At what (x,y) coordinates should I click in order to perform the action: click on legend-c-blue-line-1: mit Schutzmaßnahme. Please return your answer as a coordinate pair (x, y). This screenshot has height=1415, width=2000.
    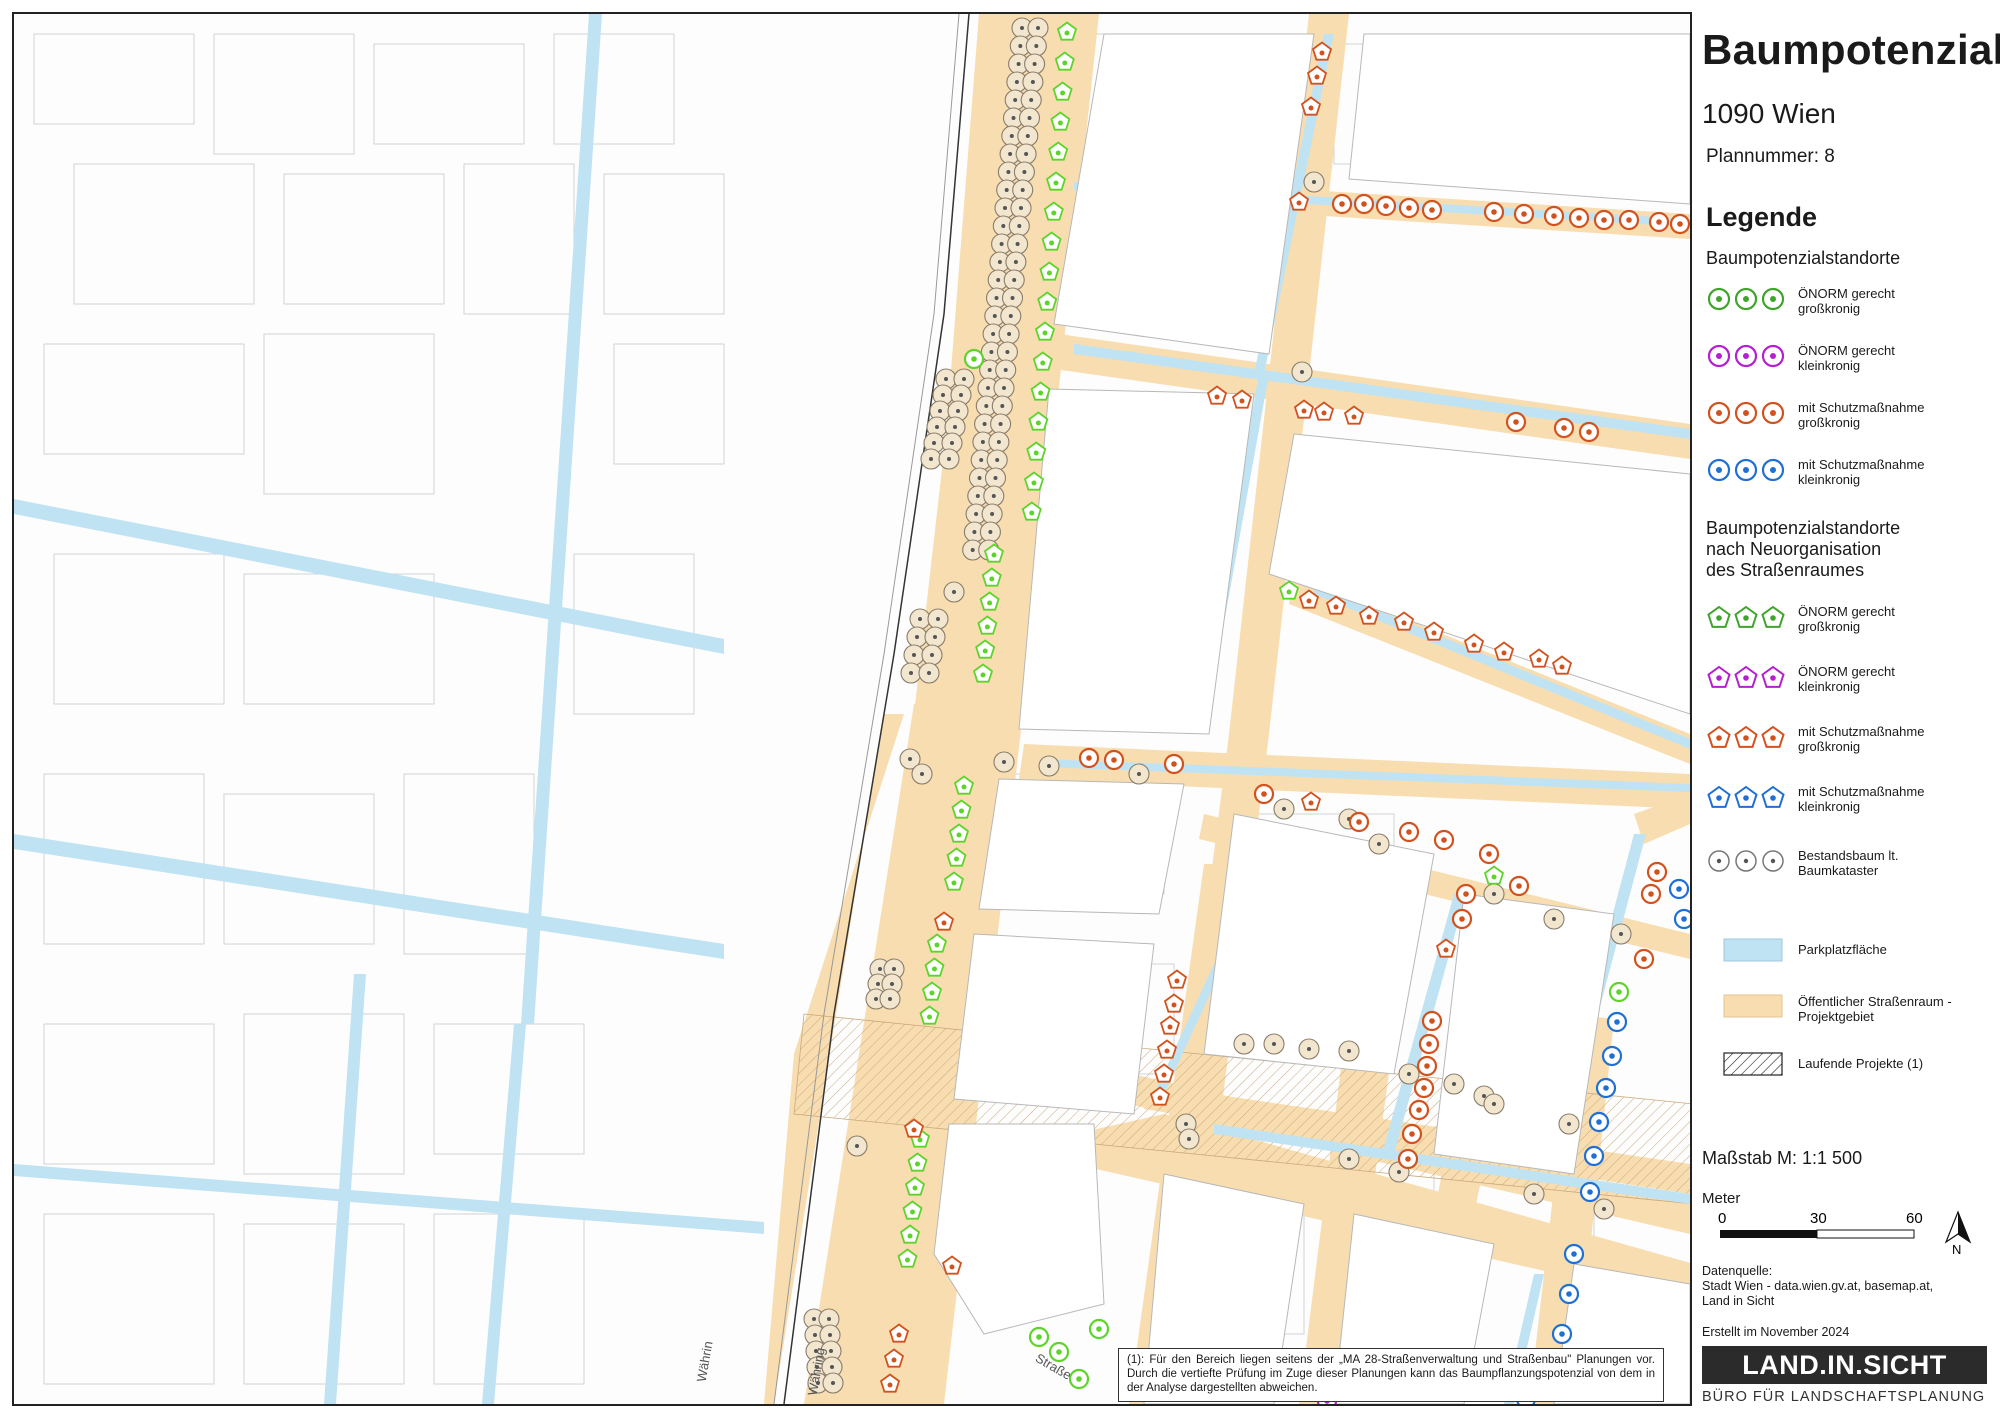
    Looking at the image, I should click on (1861, 464).